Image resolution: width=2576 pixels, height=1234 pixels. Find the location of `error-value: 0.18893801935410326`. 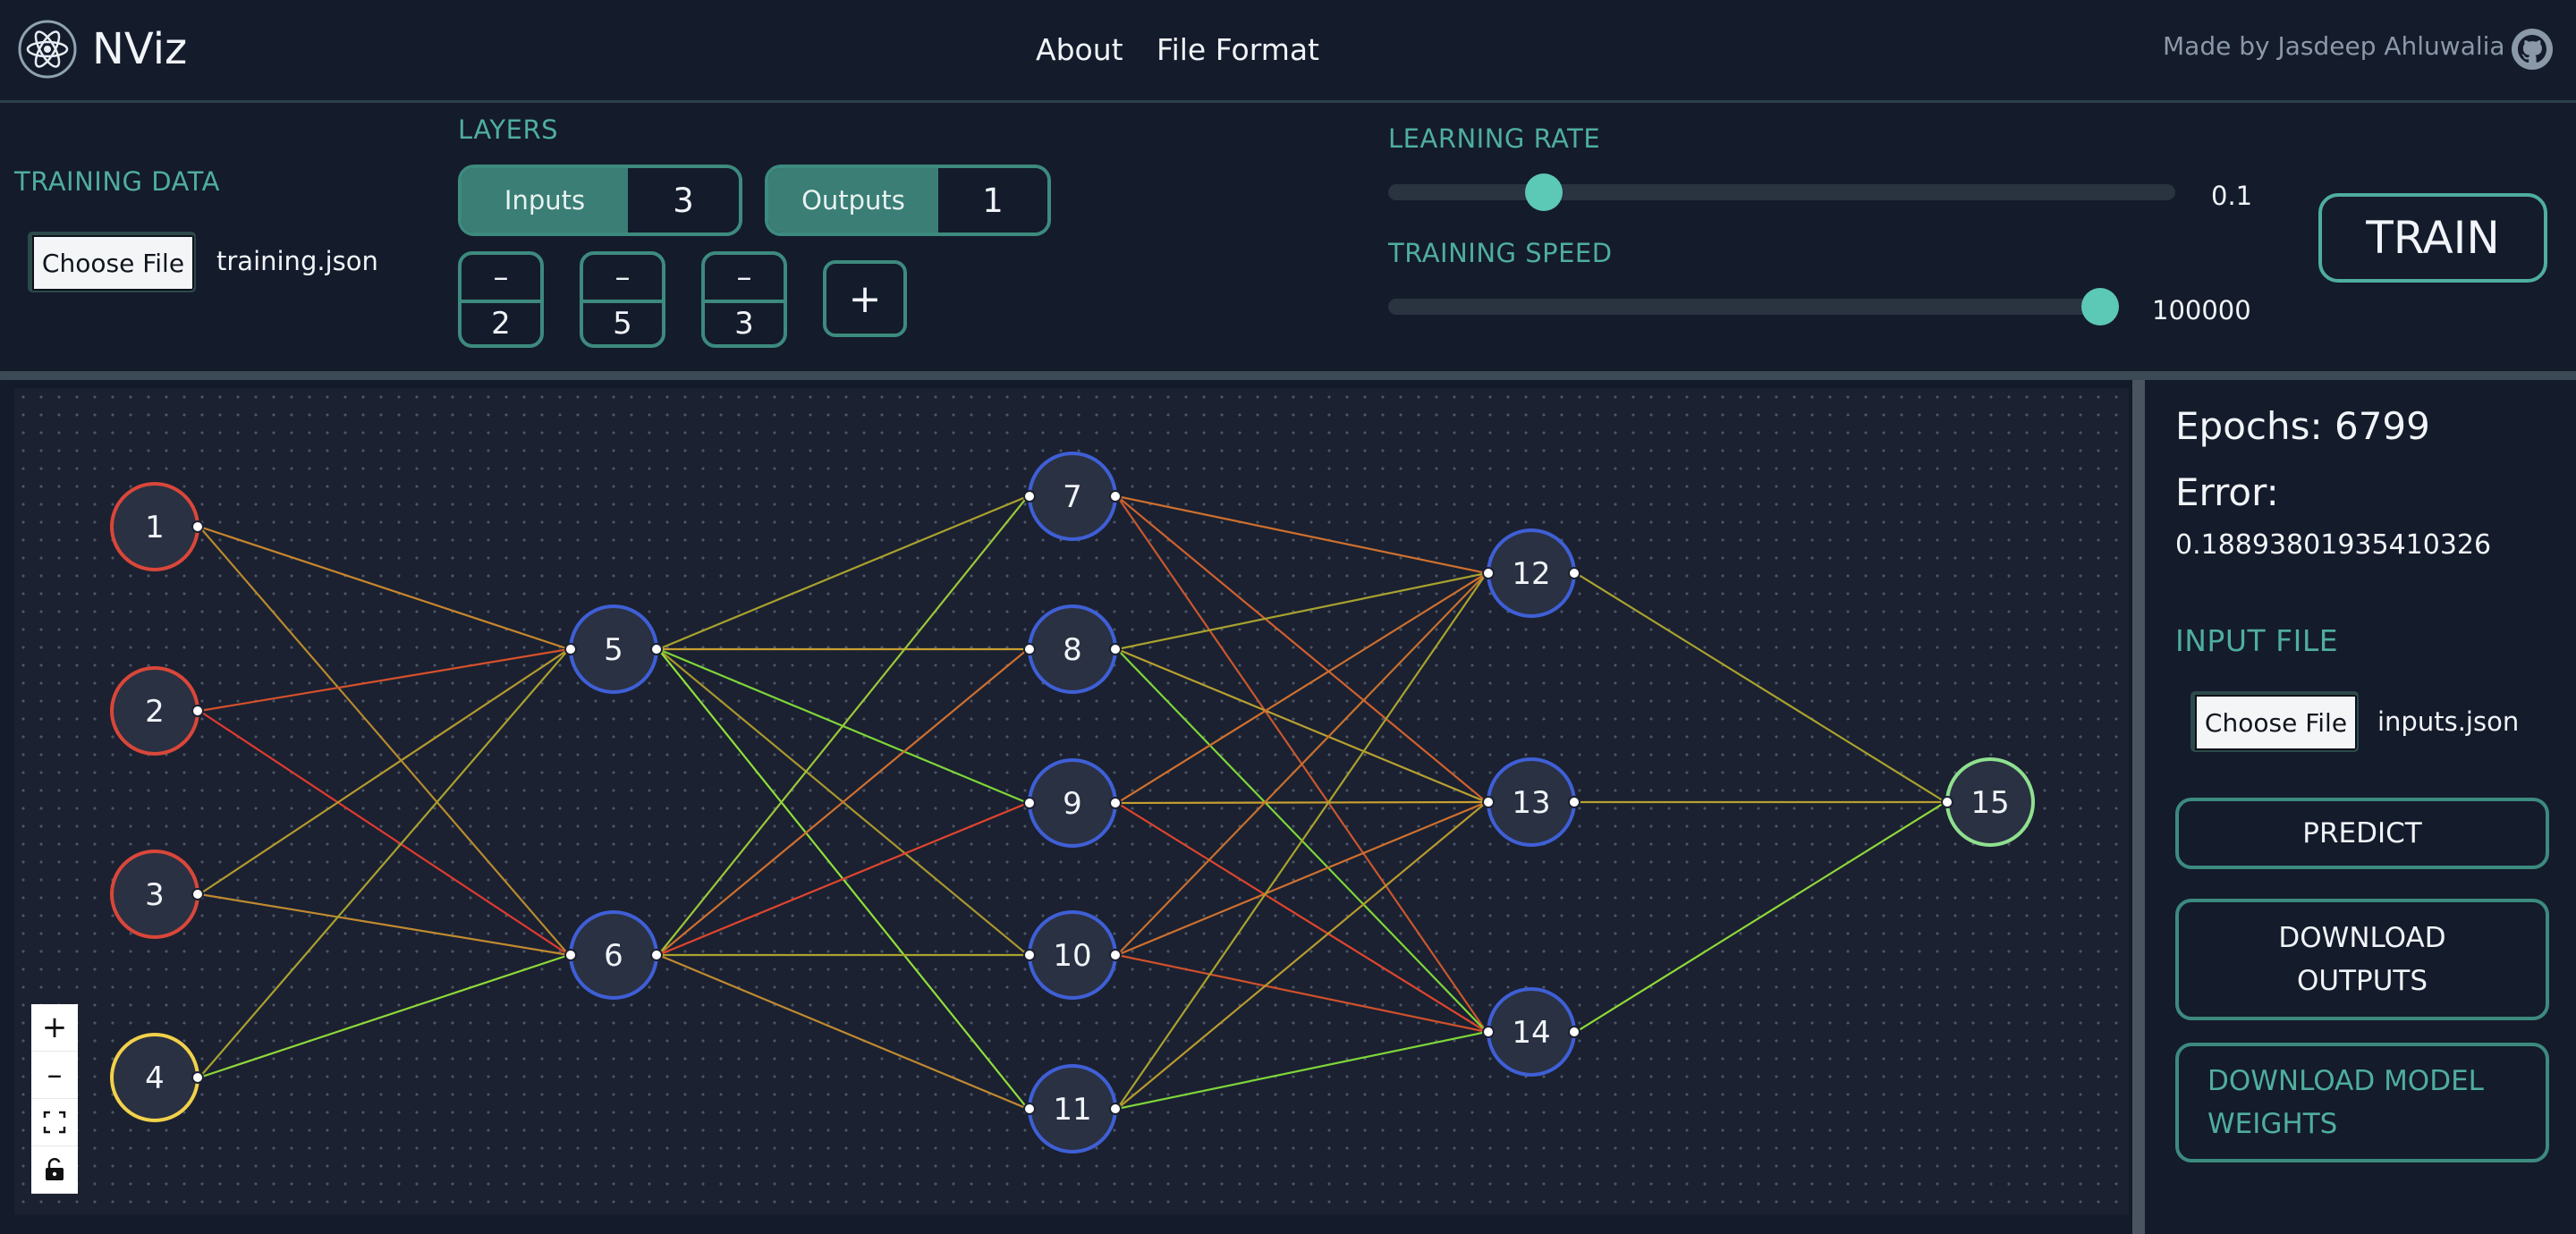

error-value: 0.18893801935410326 is located at coordinates (2333, 545).